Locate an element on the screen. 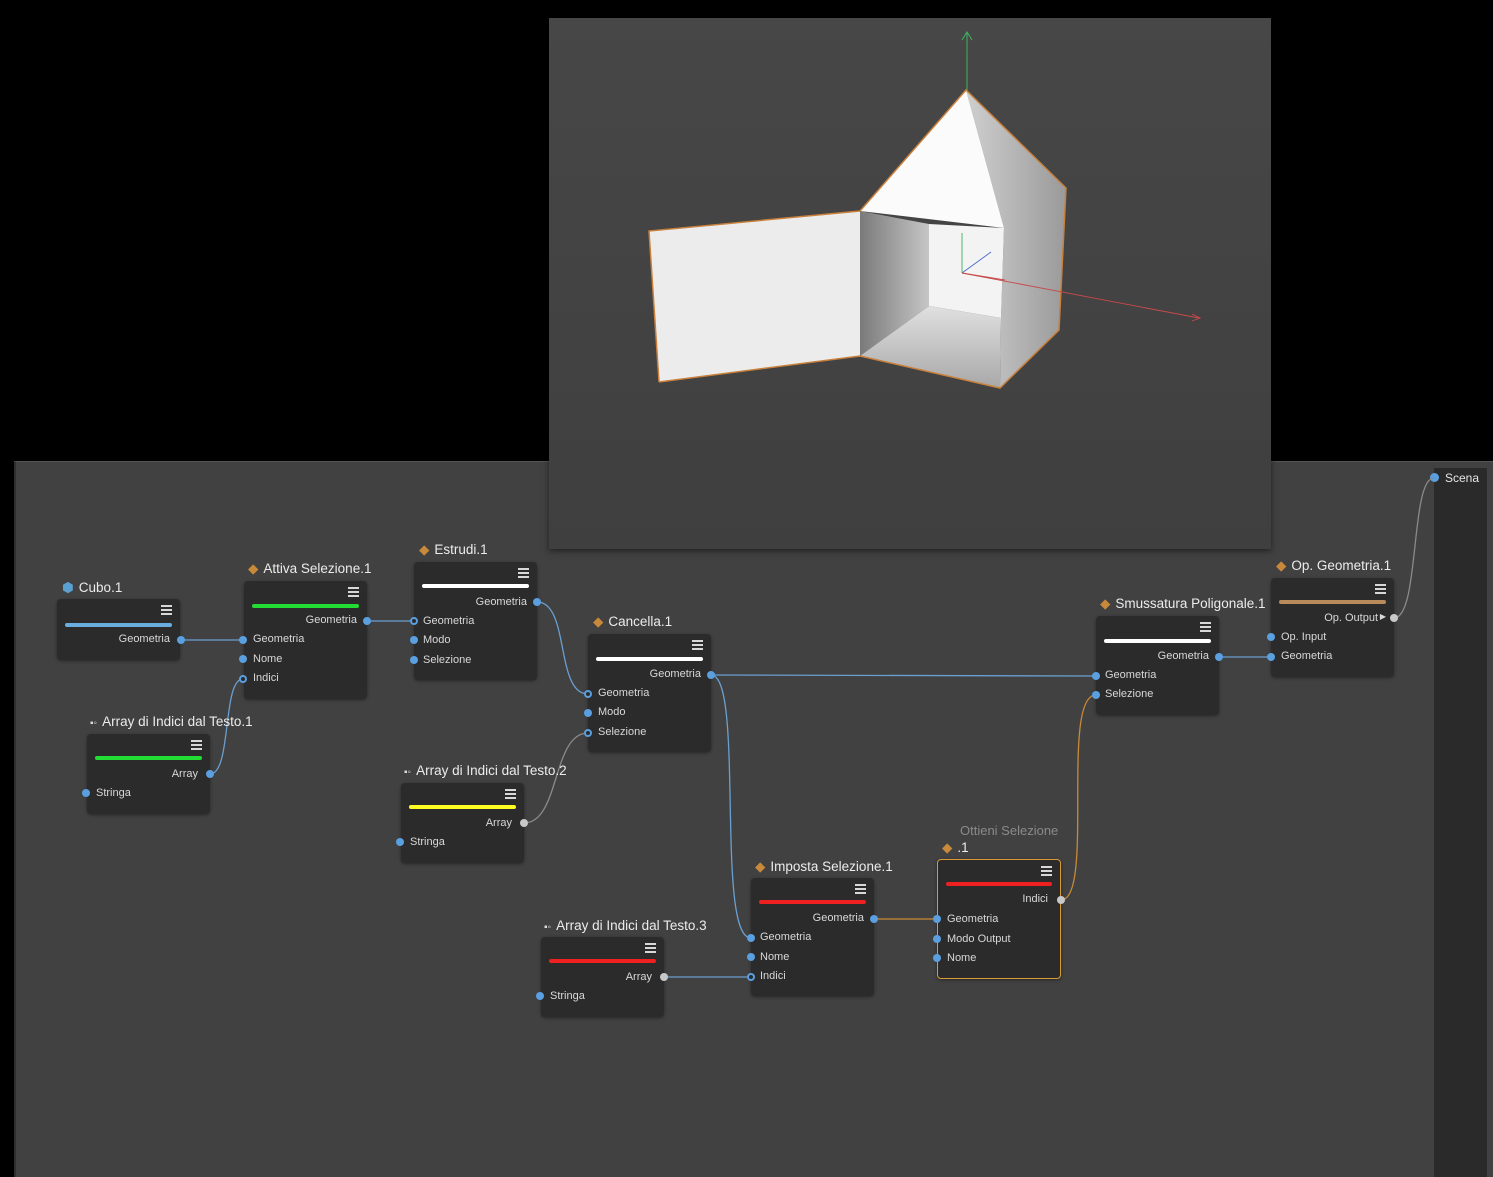  inner-back-face is located at coordinates (966, 271).